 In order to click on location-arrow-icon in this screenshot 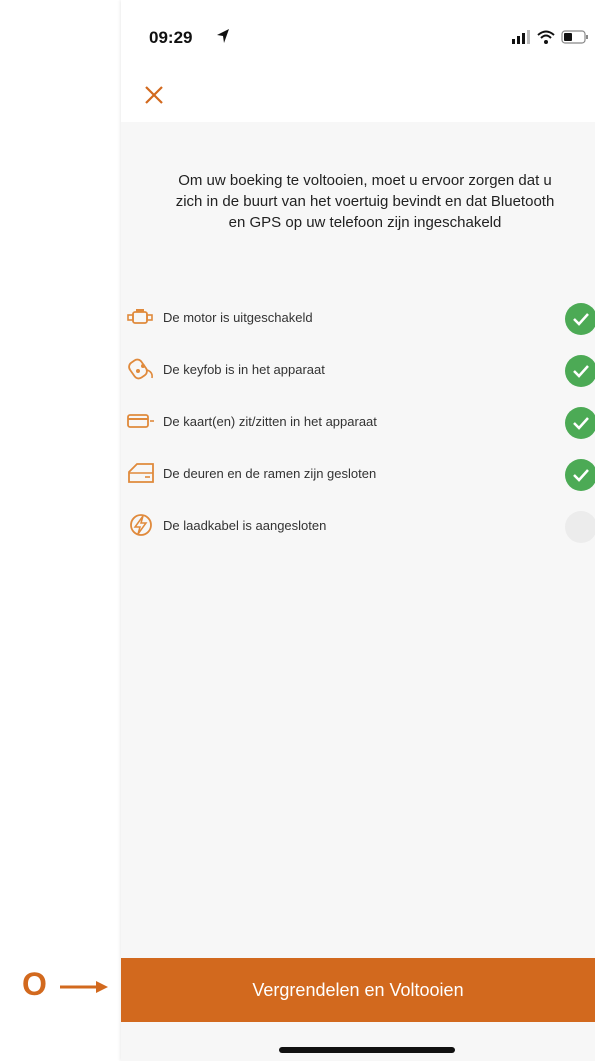, I will do `click(223, 36)`.